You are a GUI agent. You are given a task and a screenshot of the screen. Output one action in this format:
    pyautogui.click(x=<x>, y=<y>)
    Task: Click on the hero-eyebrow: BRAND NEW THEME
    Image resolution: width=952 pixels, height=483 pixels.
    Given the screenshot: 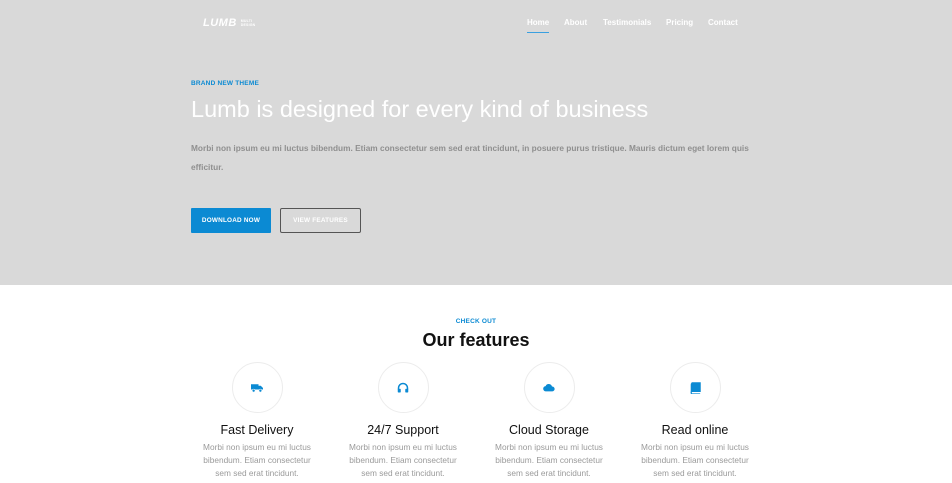 What is the action you would take?
    pyautogui.click(x=225, y=83)
    